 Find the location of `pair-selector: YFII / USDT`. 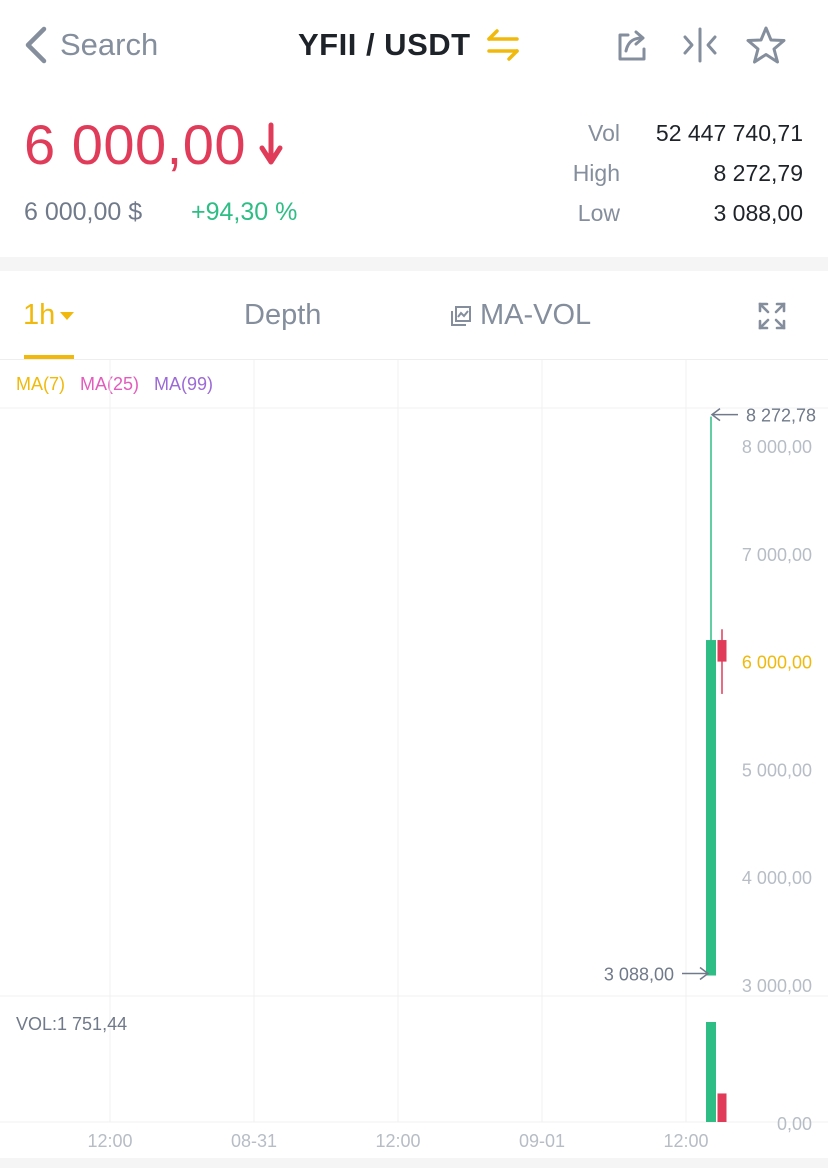

pair-selector: YFII / USDT is located at coordinates (409, 45).